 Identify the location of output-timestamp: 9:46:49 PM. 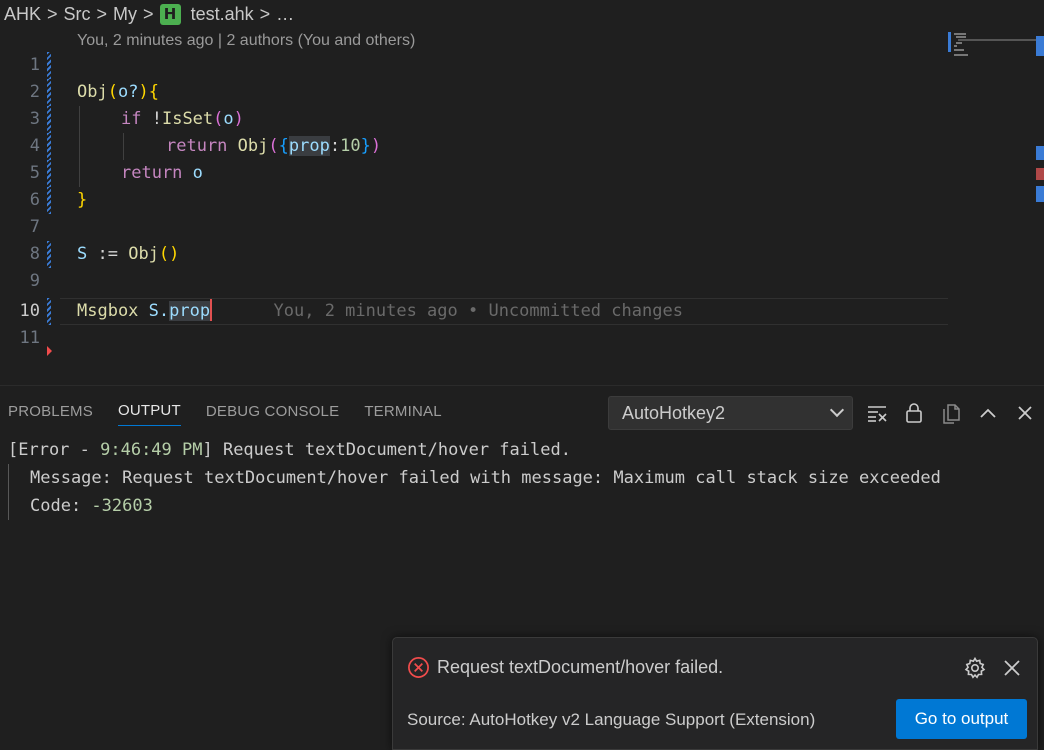
(151, 450).